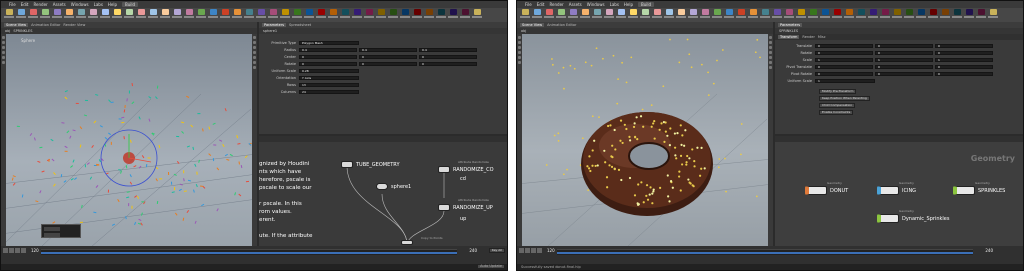  I want to click on param-field: 0.28, so click(329, 71).